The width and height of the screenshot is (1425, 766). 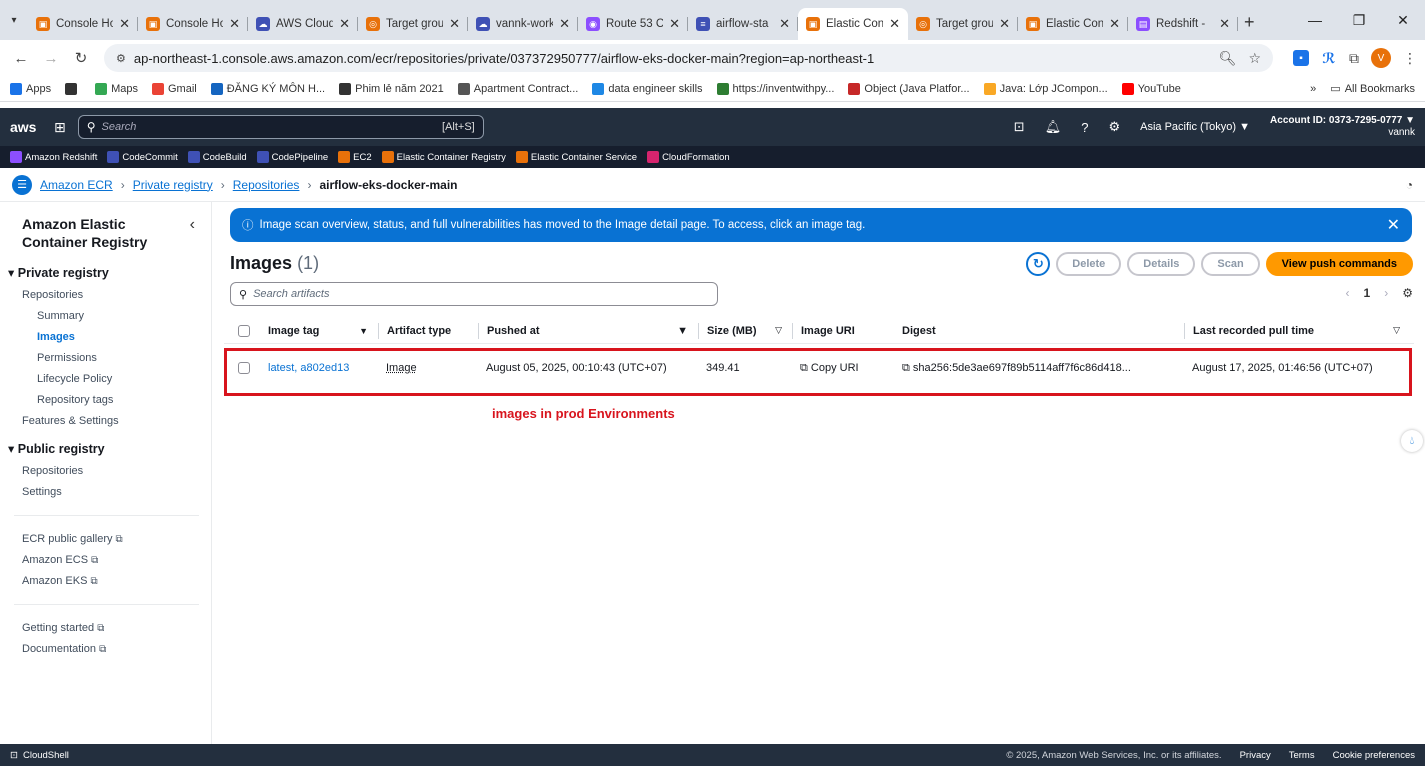 I want to click on previous-page-icon: ‹, so click(x=1348, y=293).